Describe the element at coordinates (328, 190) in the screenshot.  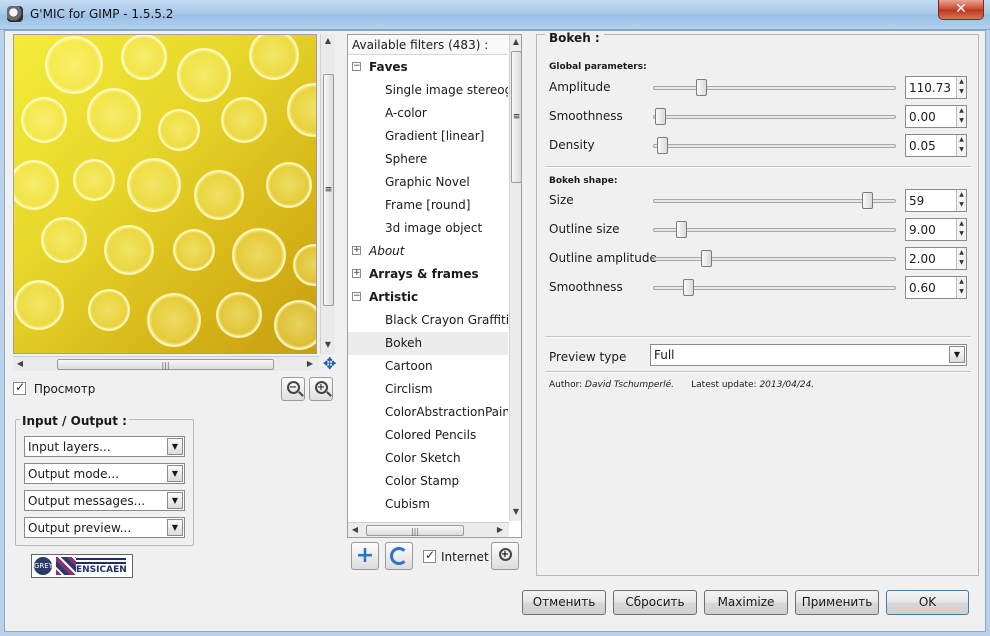
I see `preview-vscroll-thumb: ≡` at that location.